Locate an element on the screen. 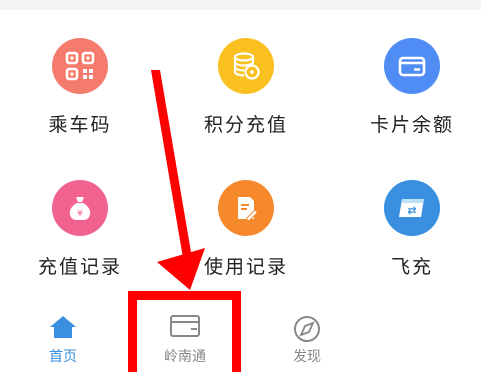  nav-item-discover: 发现 is located at coordinates (307, 336).